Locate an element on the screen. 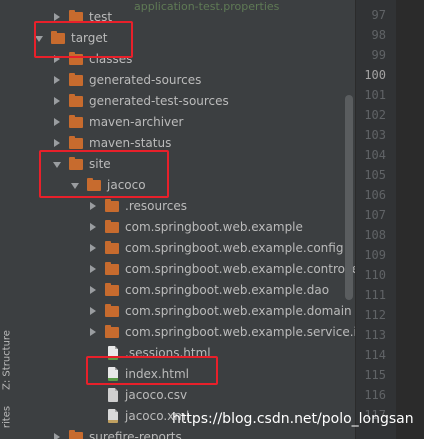 The width and height of the screenshot is (424, 439). line-number: 112 is located at coordinates (375, 315).